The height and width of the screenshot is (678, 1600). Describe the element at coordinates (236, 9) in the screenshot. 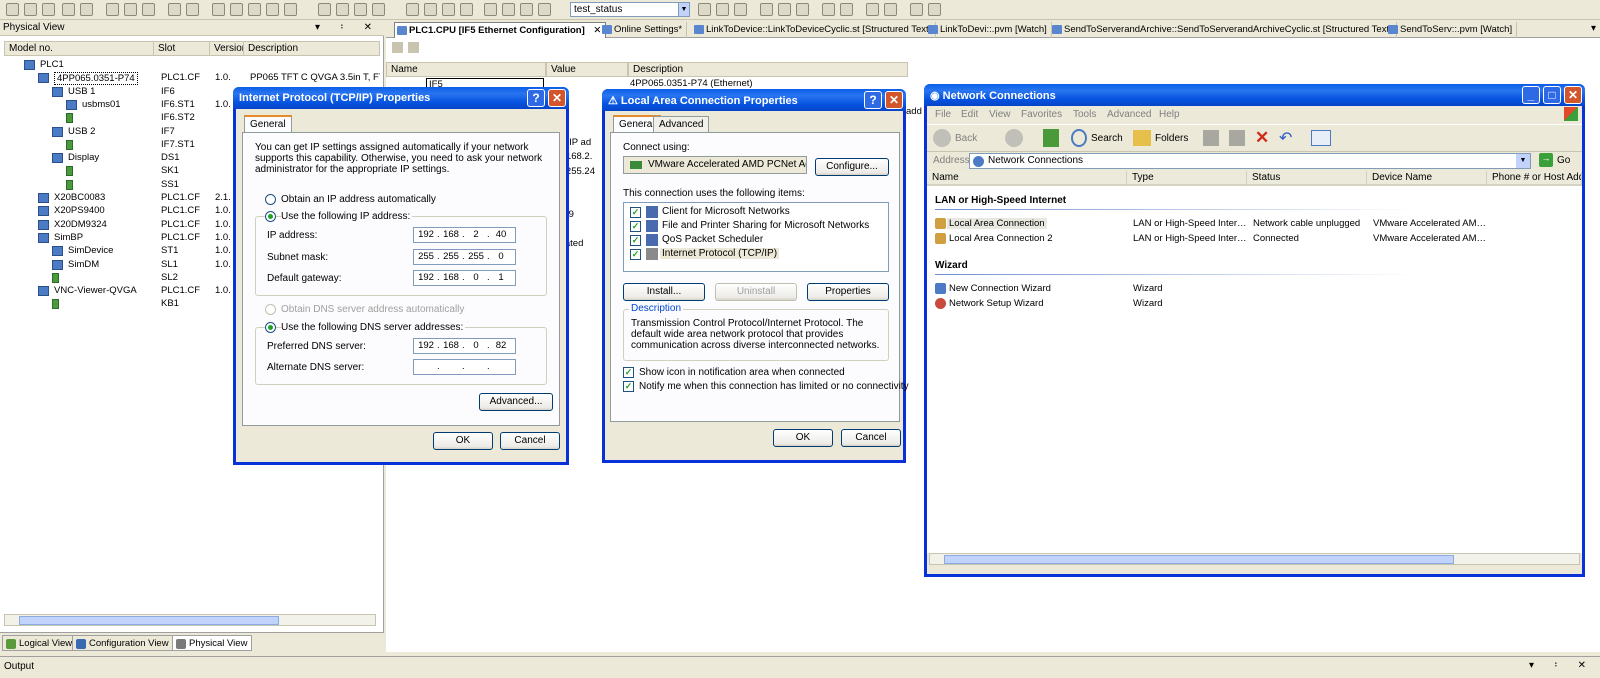

I see `refresh-icon` at that location.